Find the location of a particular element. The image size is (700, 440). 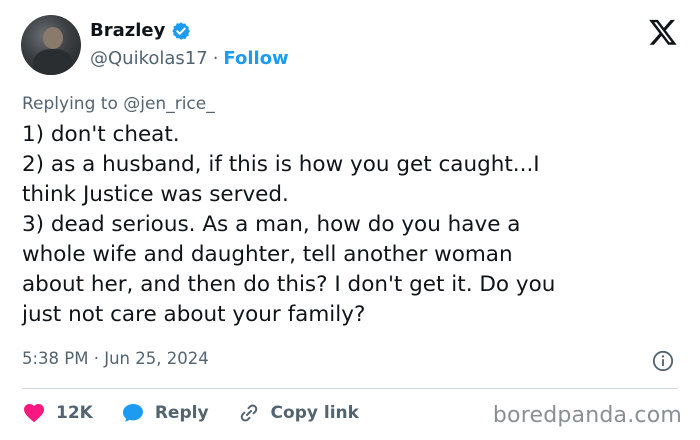

reply-button: Reply is located at coordinates (165, 413).